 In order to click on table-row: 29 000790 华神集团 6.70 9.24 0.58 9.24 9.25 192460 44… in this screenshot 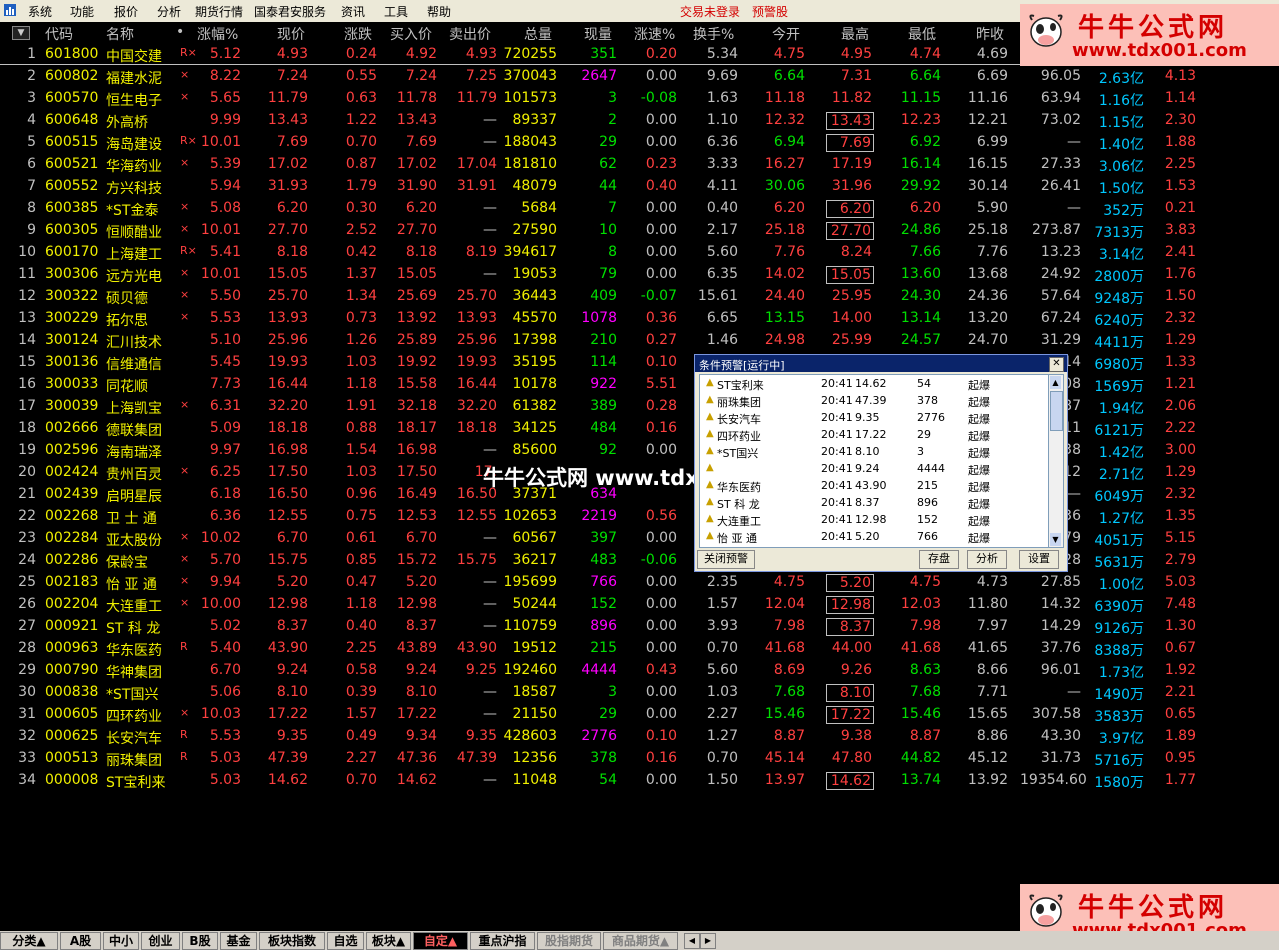, I will do `click(639, 671)`.